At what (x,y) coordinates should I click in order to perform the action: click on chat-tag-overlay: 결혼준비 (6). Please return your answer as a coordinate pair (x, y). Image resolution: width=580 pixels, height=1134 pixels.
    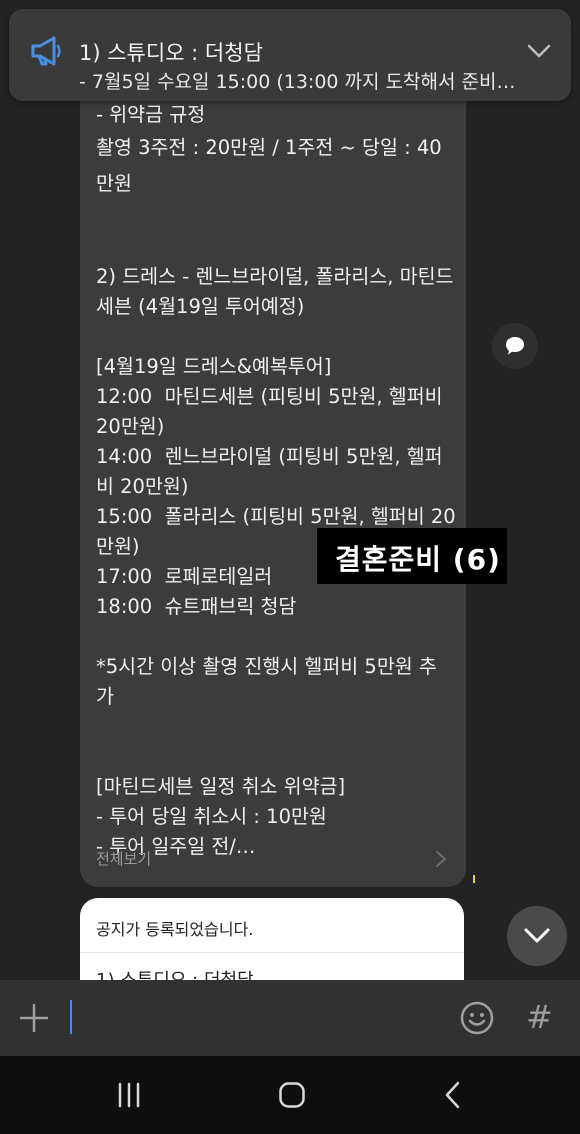
    Looking at the image, I should click on (412, 556).